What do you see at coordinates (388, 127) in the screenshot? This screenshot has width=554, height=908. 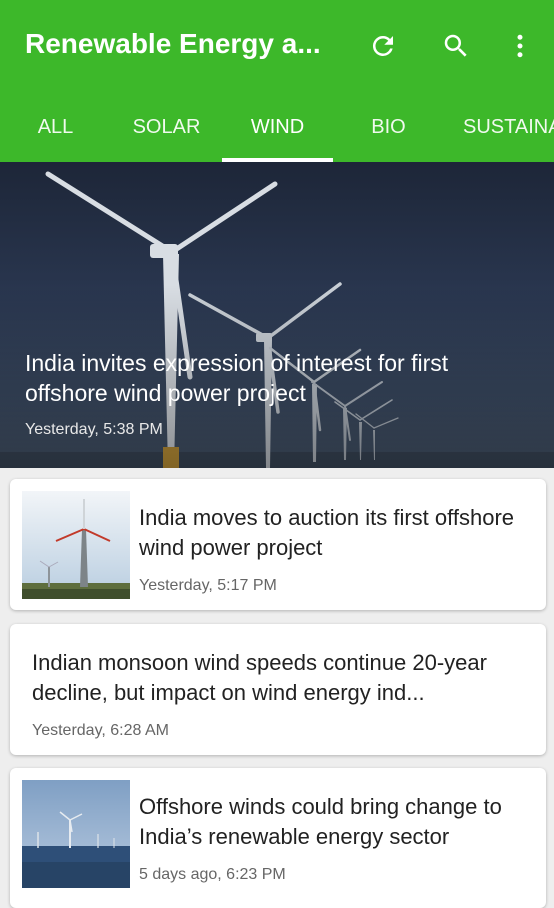 I see `tab-bio: BIO` at bounding box center [388, 127].